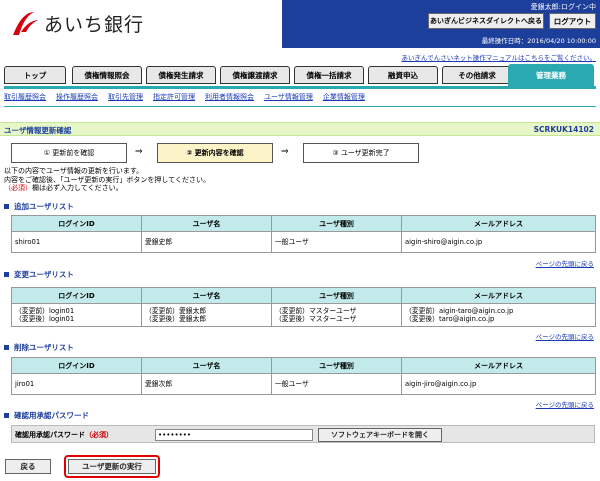  What do you see at coordinates (174, 97) in the screenshot?
I see `subnav-permission-management: 指定許可管理` at bounding box center [174, 97].